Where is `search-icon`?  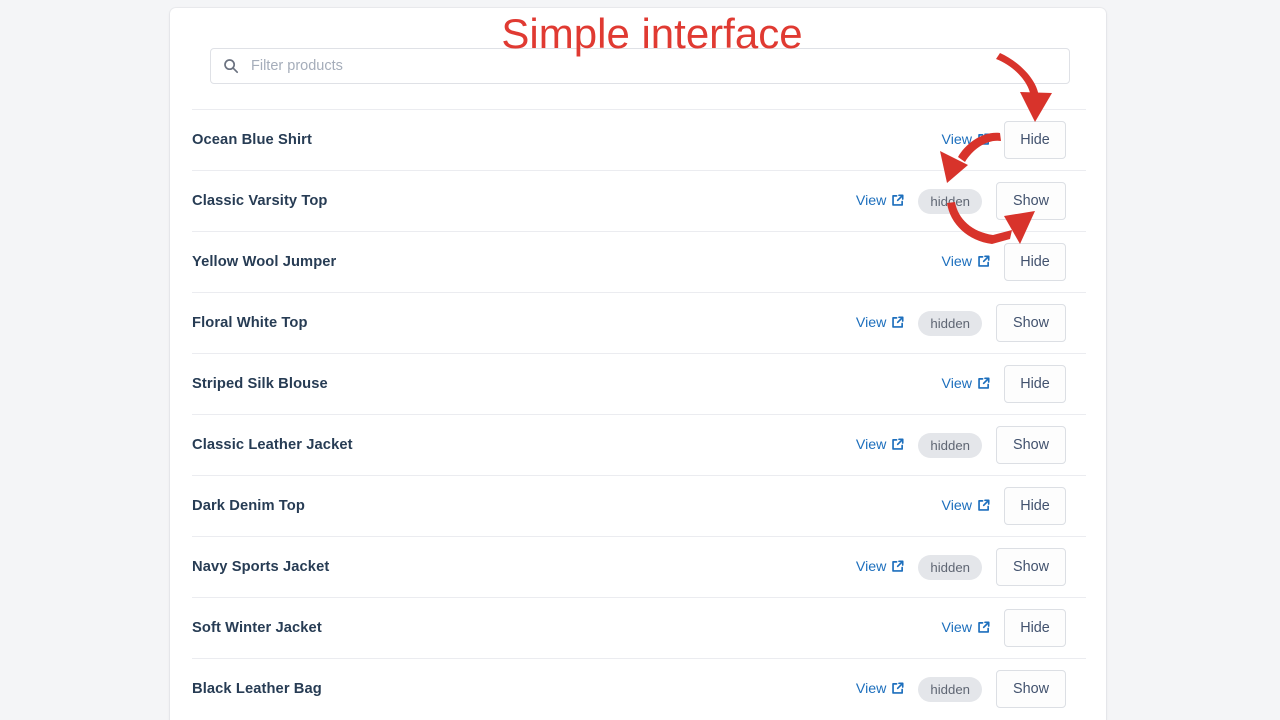 search-icon is located at coordinates (231, 66).